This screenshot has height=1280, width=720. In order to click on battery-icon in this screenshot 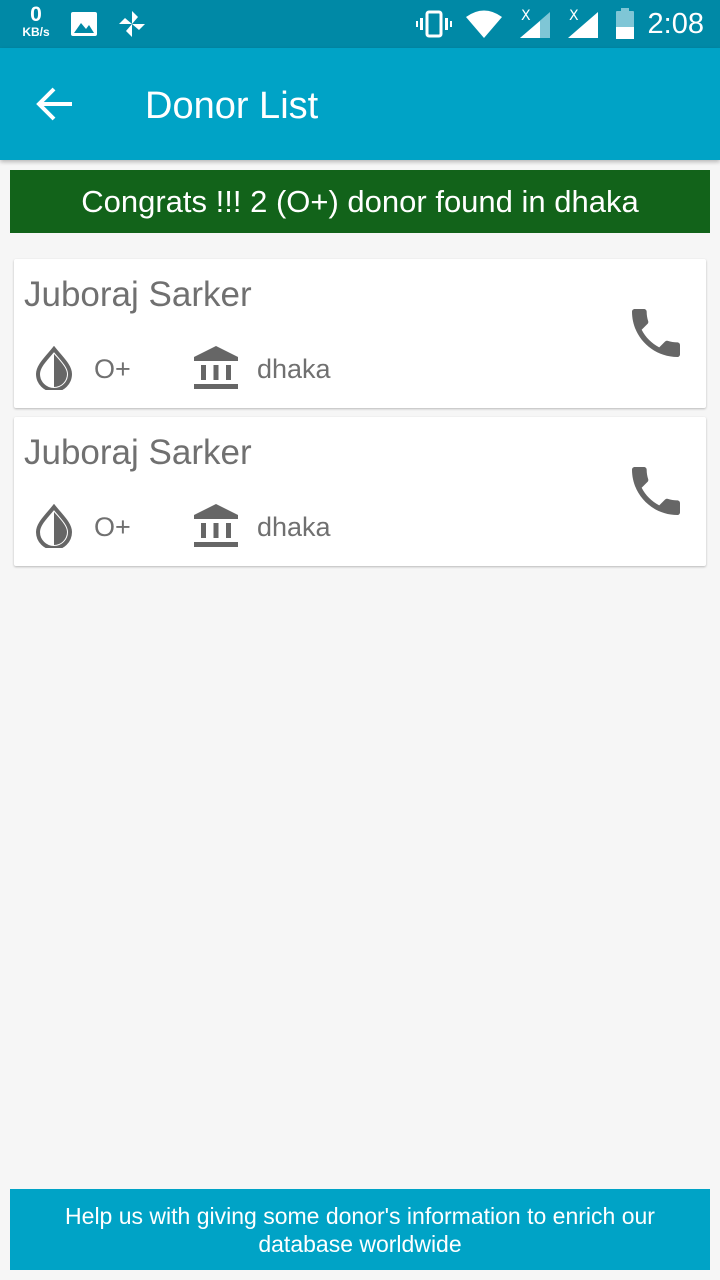, I will do `click(625, 23)`.